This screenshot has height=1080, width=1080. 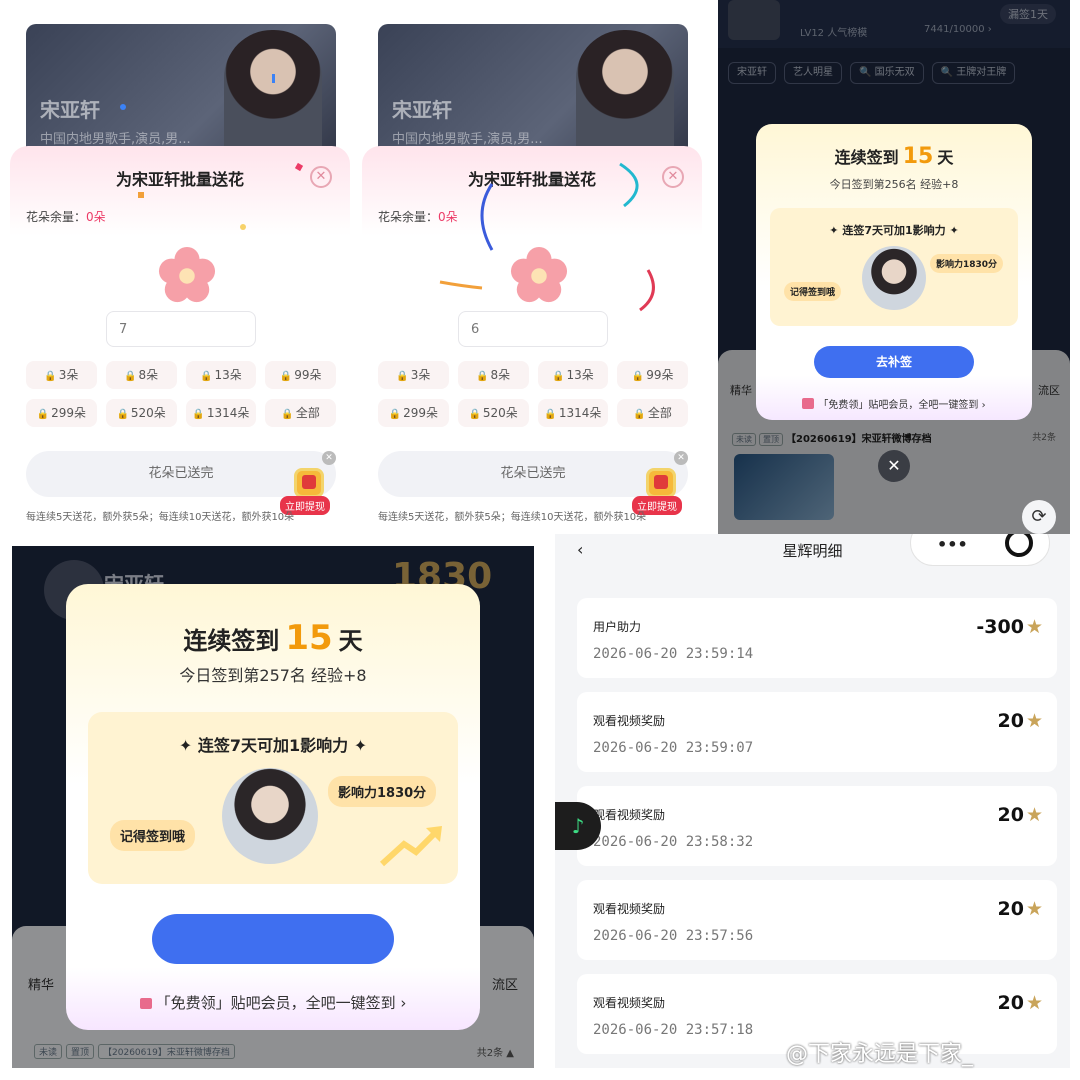 I want to click on makeup-signin-button: 去补签, so click(x=894, y=362).